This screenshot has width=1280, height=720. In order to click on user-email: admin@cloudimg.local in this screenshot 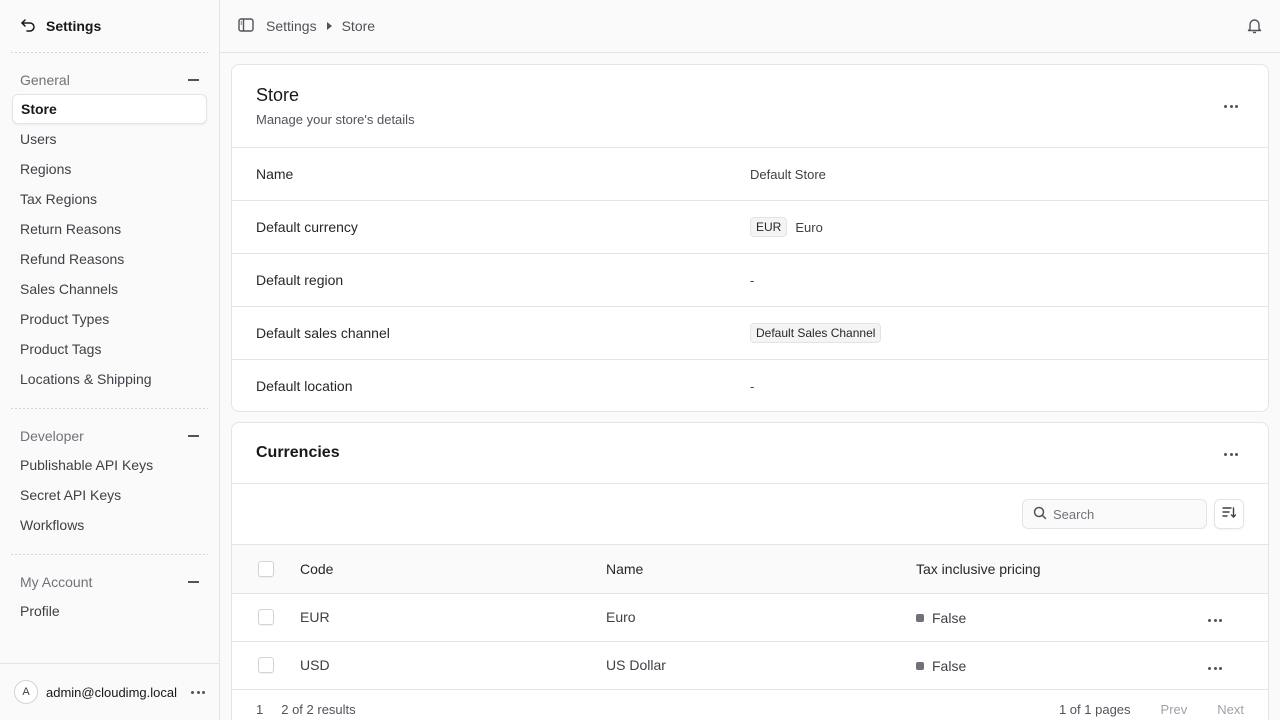, I will do `click(111, 692)`.